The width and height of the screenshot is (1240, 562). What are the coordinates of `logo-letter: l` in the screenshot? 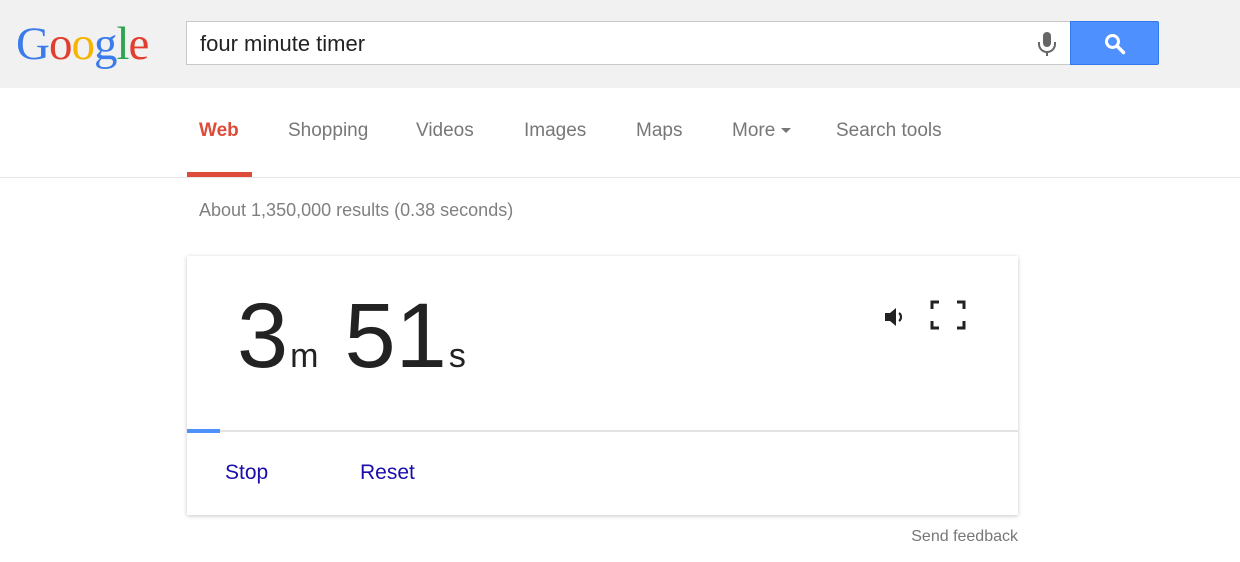 It's located at (122, 44).